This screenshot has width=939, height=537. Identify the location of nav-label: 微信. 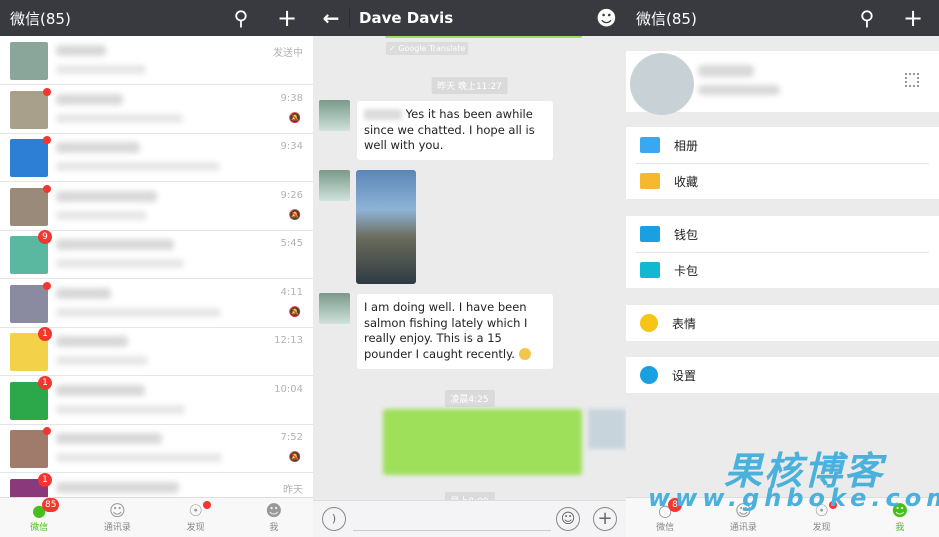
(665, 528).